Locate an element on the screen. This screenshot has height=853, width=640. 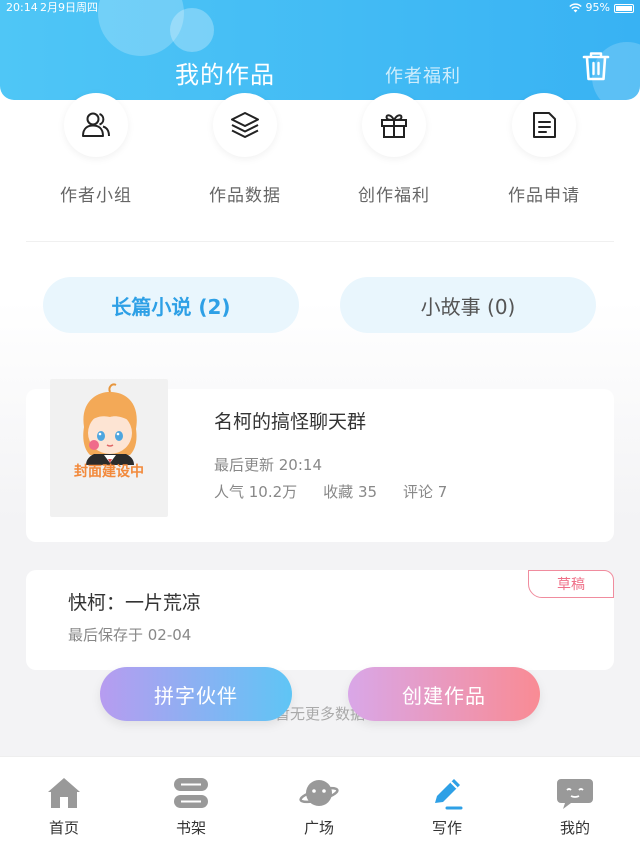
home-icon is located at coordinates (64, 793).